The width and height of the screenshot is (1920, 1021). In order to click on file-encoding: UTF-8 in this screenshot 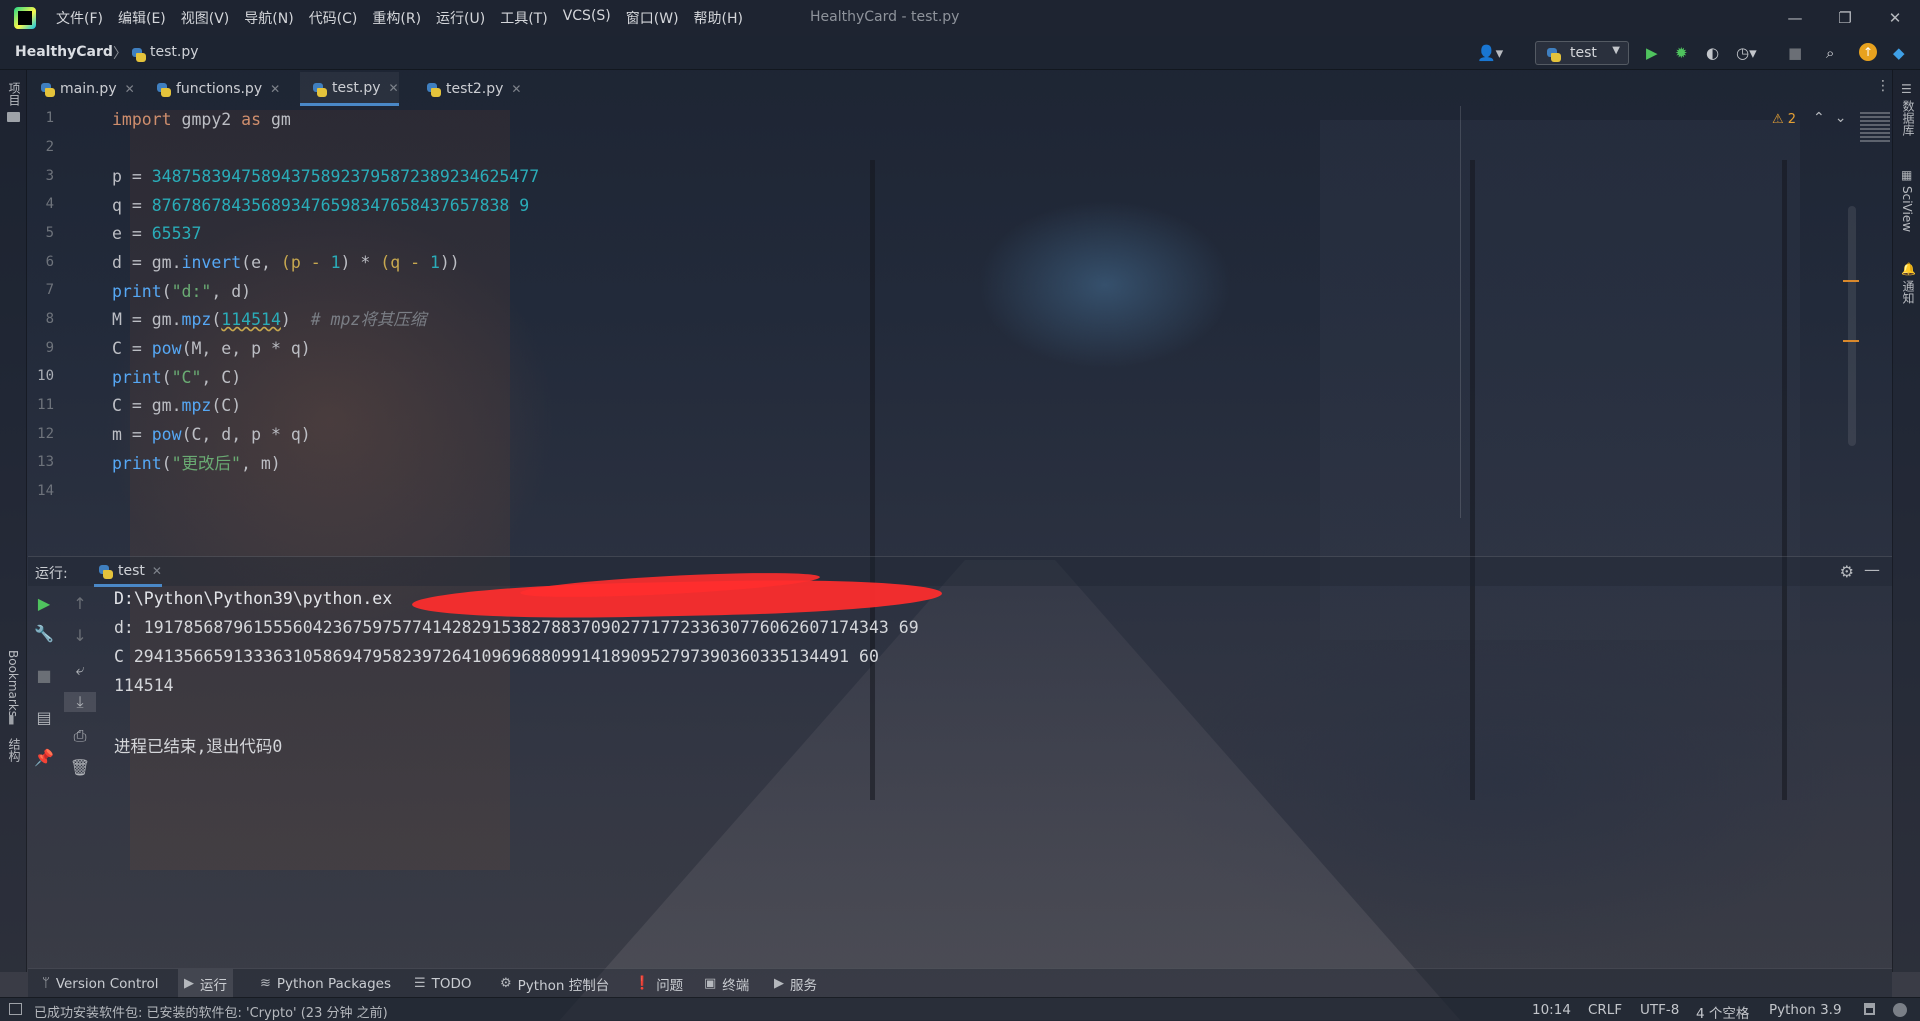, I will do `click(1659, 1010)`.